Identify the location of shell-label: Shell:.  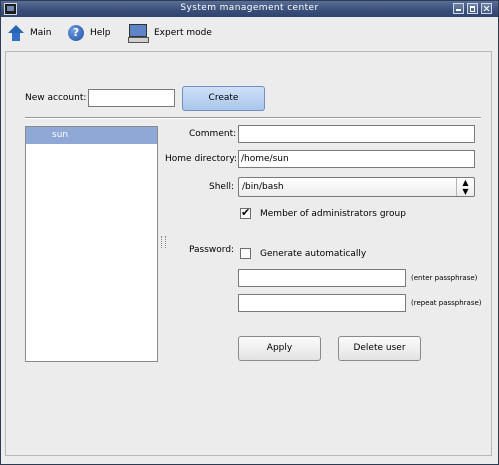
(221, 187).